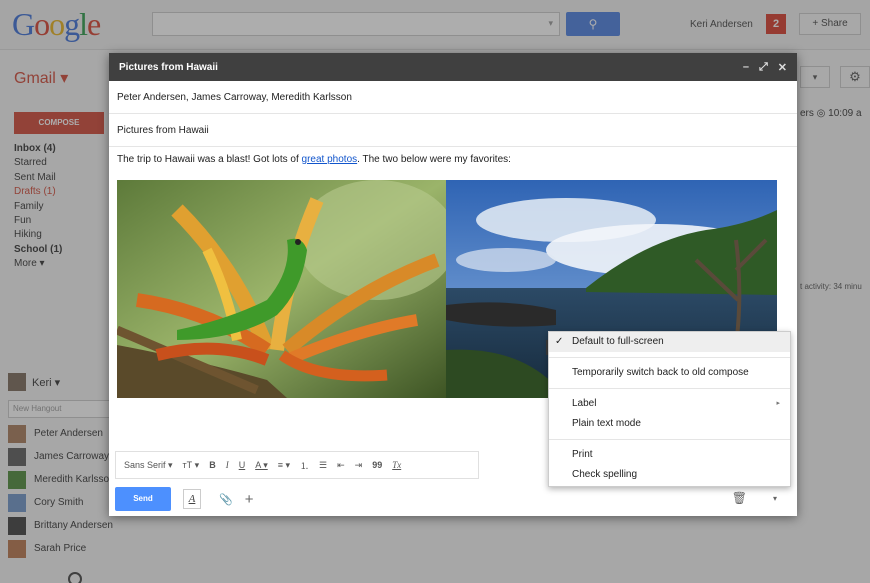  I want to click on compose-title: Pictures from Hawaii, so click(168, 67).